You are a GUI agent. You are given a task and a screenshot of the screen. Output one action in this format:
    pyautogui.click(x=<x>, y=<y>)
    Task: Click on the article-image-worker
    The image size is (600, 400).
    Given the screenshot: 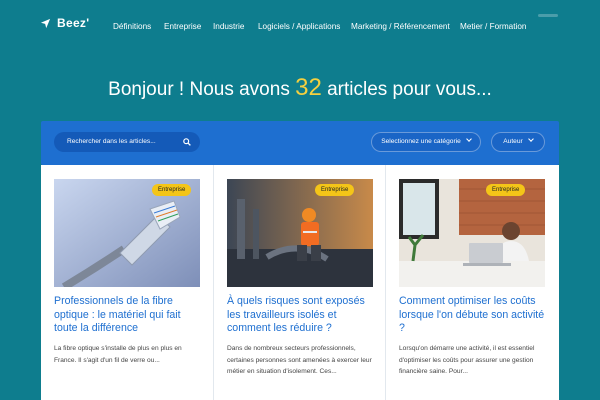 What is the action you would take?
    pyautogui.click(x=300, y=233)
    